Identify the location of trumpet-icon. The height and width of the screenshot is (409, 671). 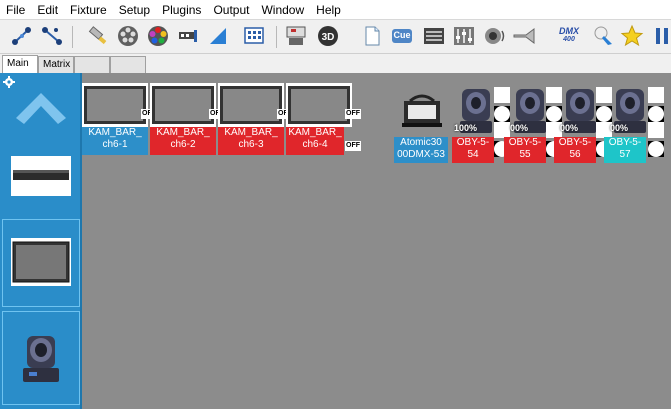
(524, 36).